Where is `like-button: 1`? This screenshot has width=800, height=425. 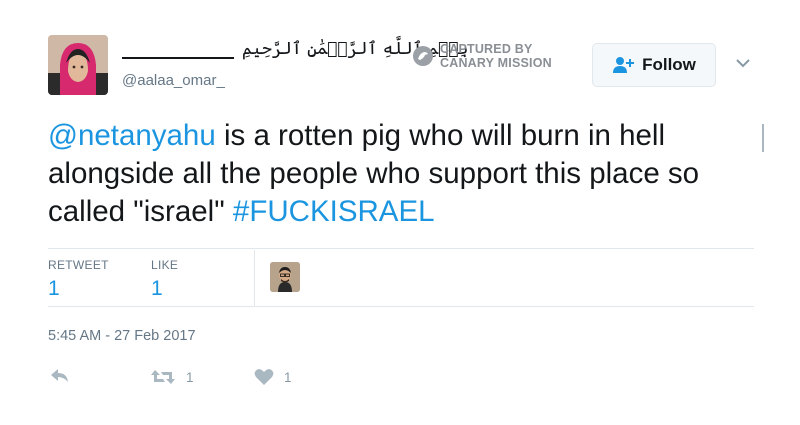
like-button: 1 is located at coordinates (273, 377).